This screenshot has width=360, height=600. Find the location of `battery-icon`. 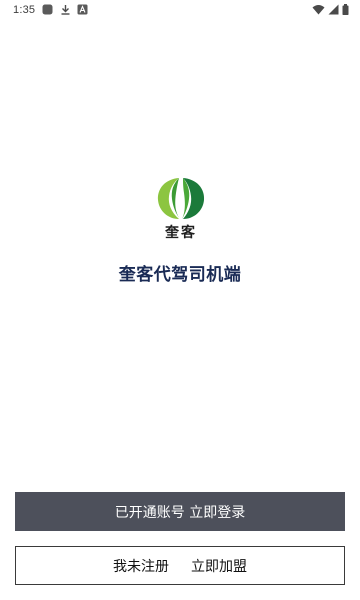

battery-icon is located at coordinates (345, 9).